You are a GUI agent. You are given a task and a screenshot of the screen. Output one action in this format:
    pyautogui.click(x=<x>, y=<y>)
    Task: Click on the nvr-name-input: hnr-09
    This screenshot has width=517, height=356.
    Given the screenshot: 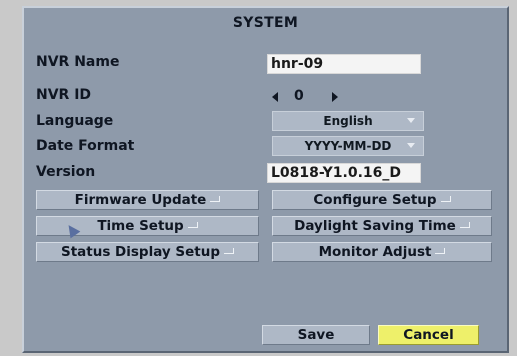 What is the action you would take?
    pyautogui.click(x=344, y=64)
    